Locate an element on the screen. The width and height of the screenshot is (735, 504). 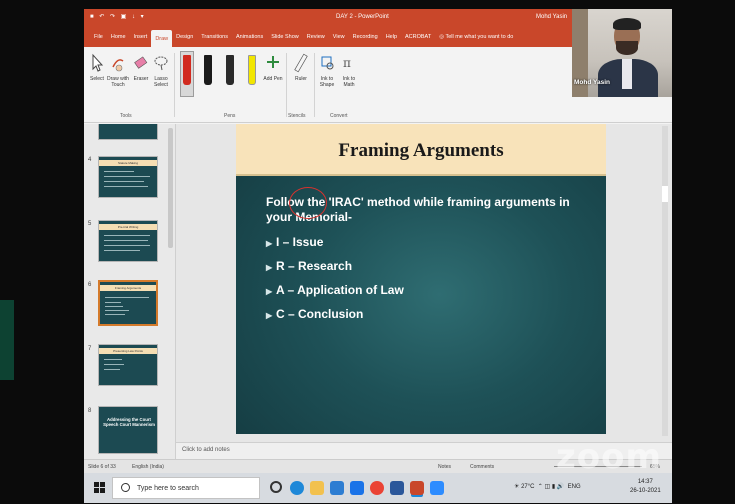
thumbnail-title: Framing Arguments is located at coordinates (128, 288).